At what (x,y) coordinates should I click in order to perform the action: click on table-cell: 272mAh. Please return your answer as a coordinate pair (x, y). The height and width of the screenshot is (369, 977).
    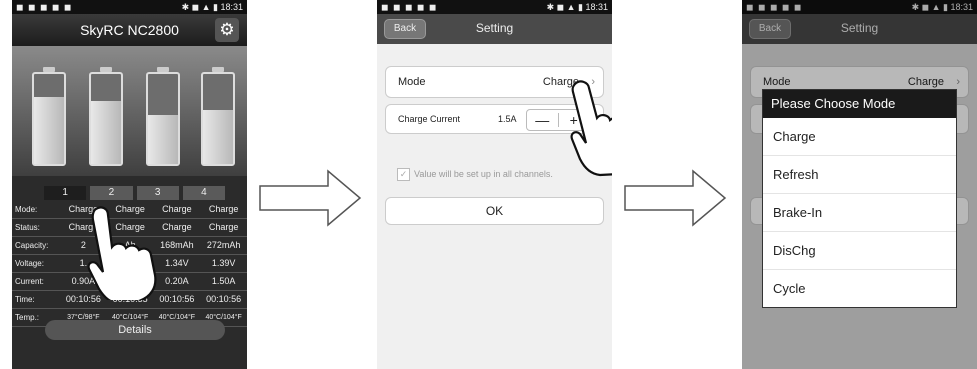
    Looking at the image, I should click on (223, 245).